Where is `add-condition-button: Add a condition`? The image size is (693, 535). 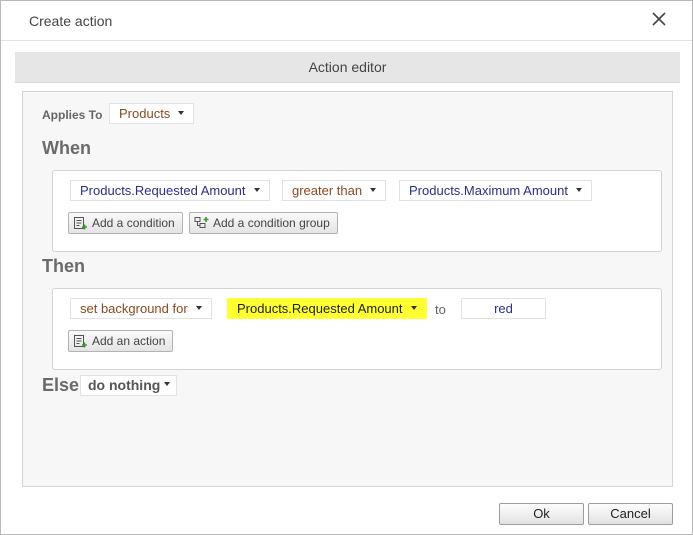
add-condition-button: Add a condition is located at coordinates (125, 223).